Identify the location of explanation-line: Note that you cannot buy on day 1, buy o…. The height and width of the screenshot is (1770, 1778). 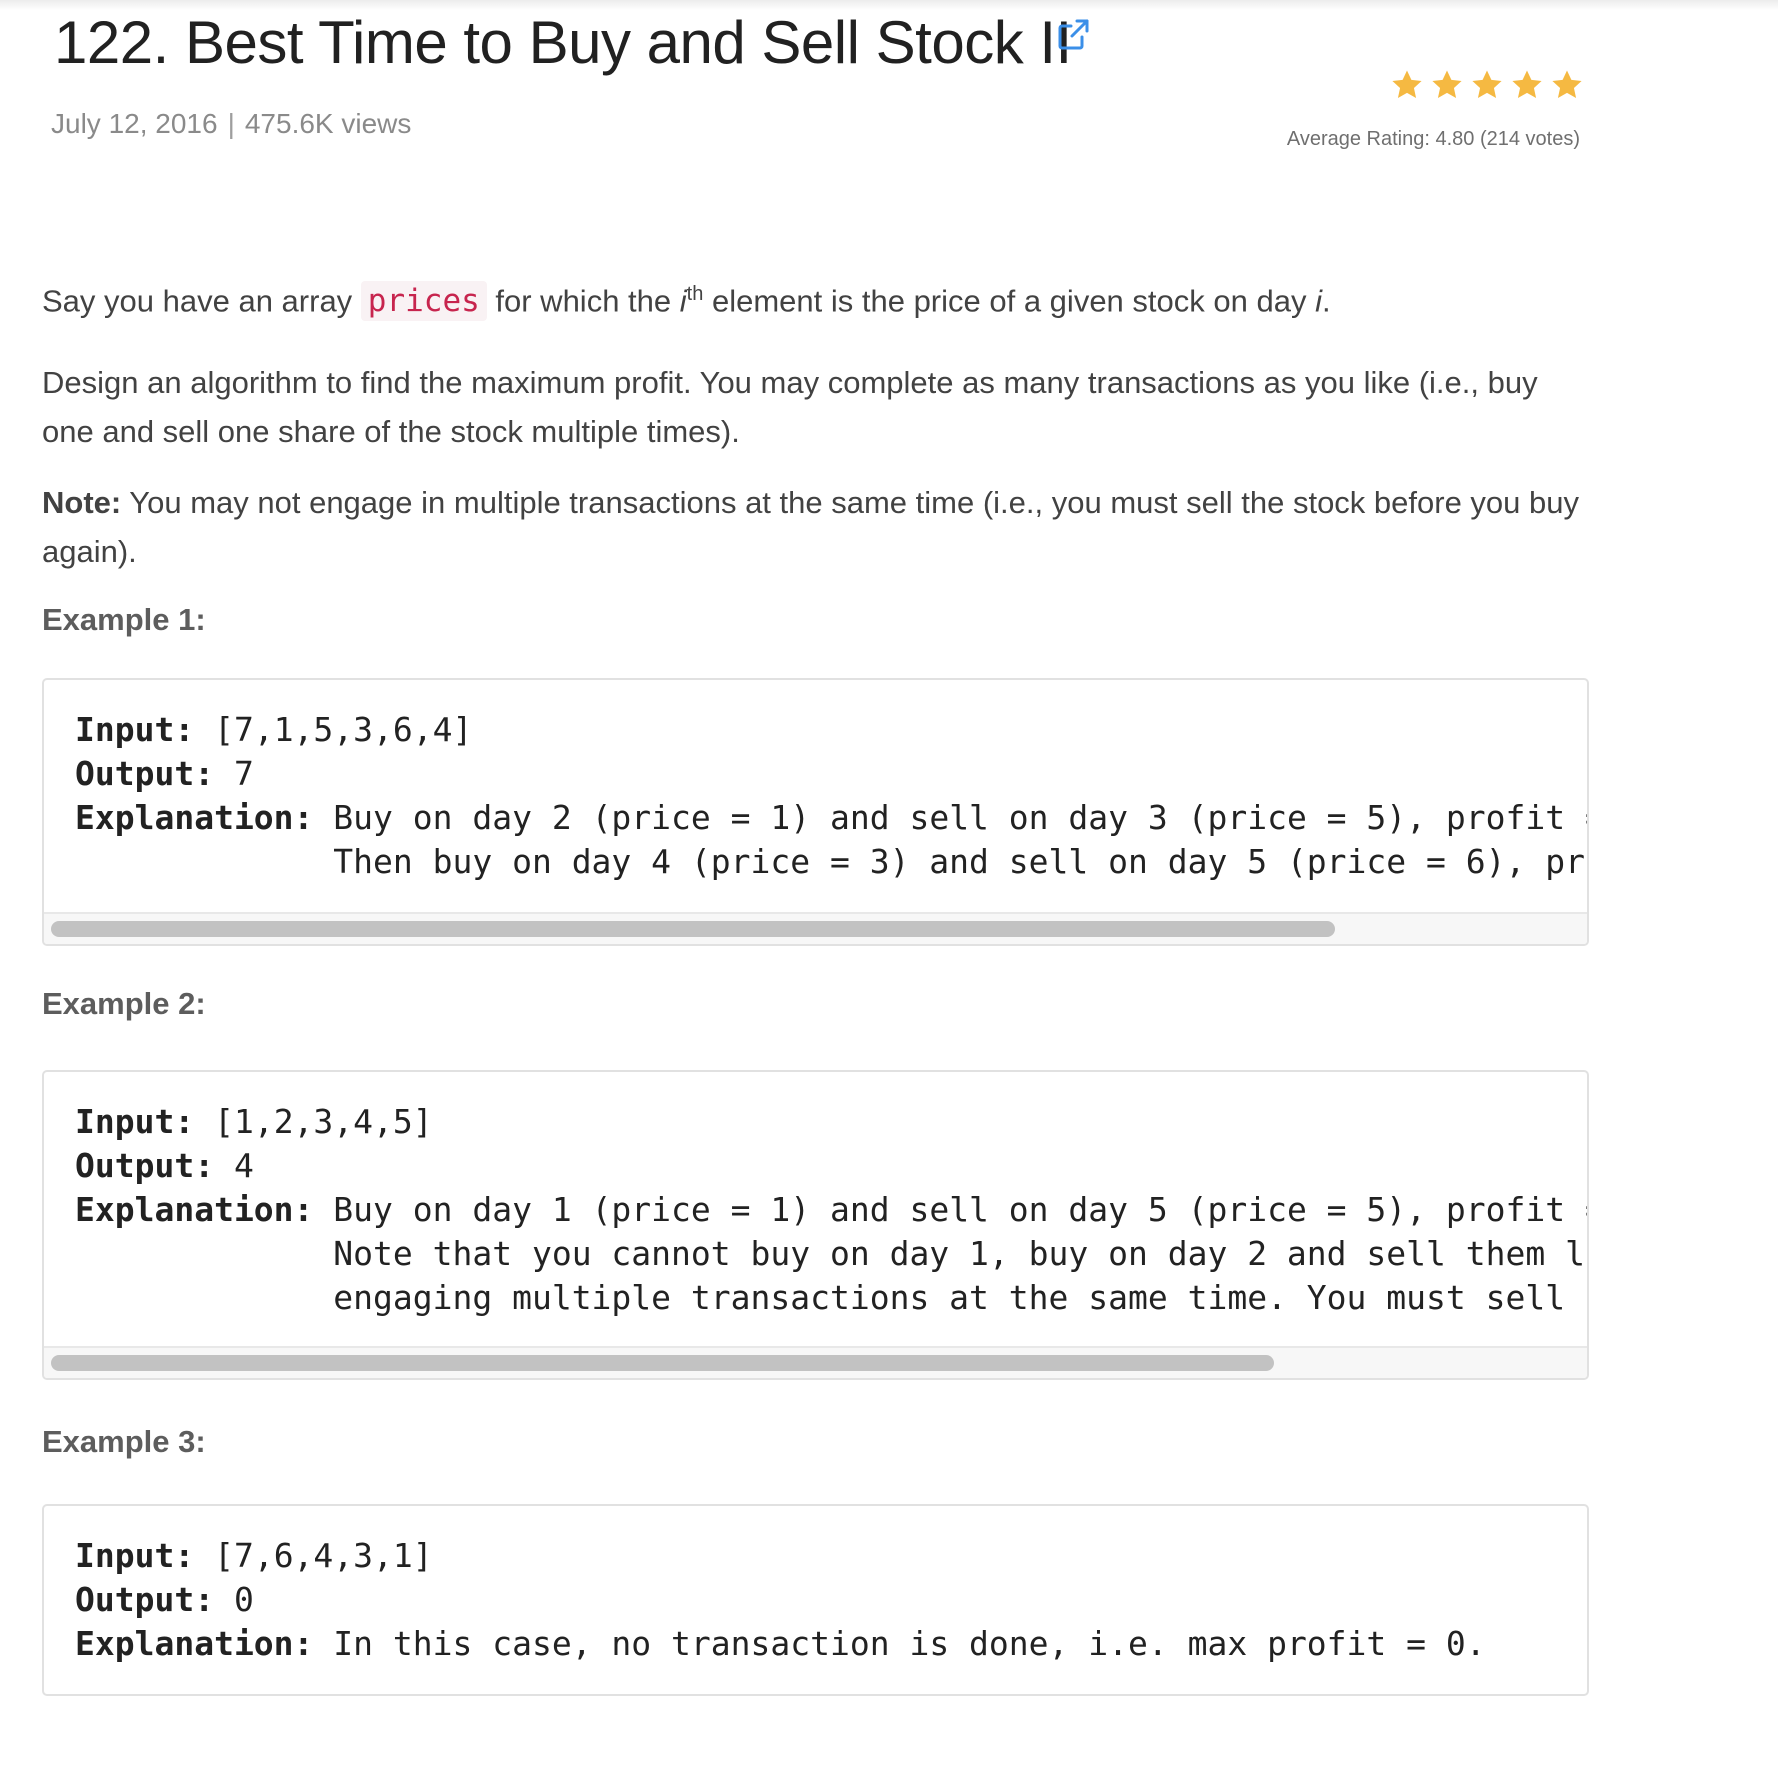
(960, 1254).